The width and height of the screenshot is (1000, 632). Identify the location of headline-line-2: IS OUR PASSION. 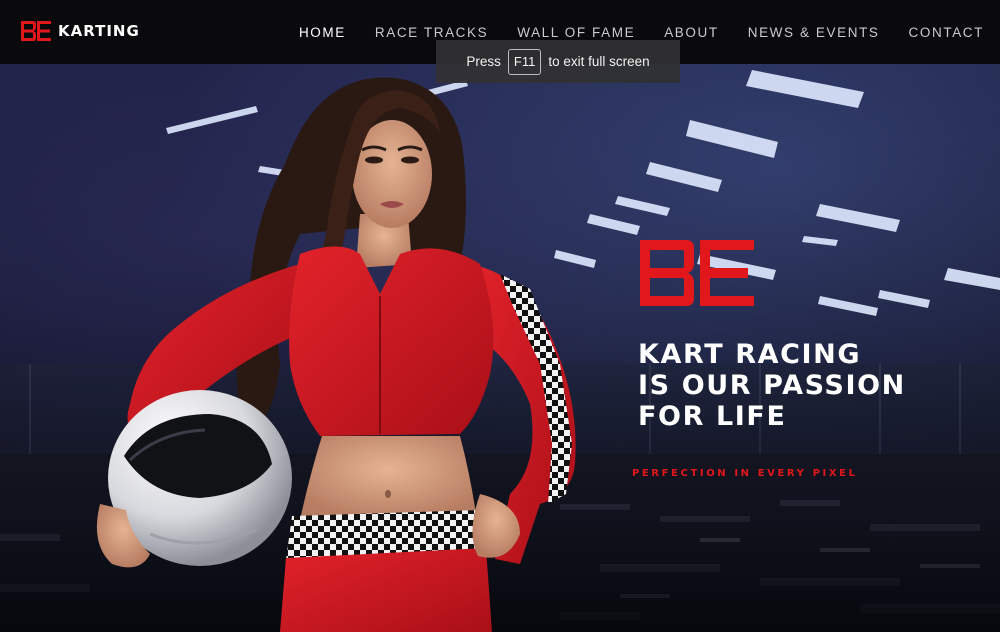
(772, 385).